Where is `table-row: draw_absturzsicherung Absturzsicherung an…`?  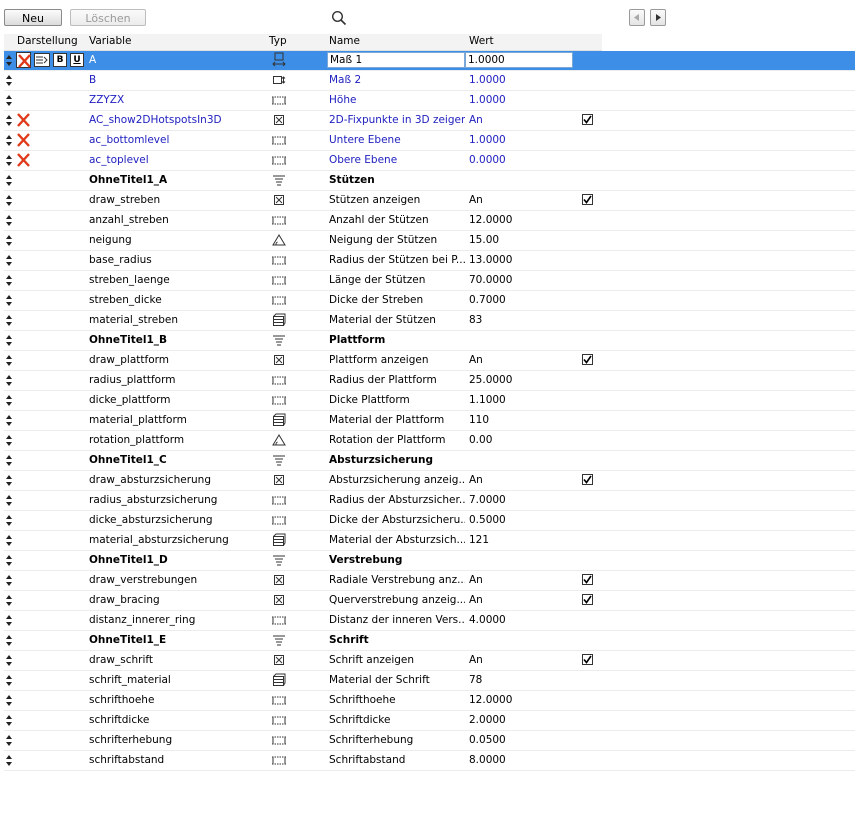
table-row: draw_absturzsicherung Absturzsicherung an… is located at coordinates (429, 481).